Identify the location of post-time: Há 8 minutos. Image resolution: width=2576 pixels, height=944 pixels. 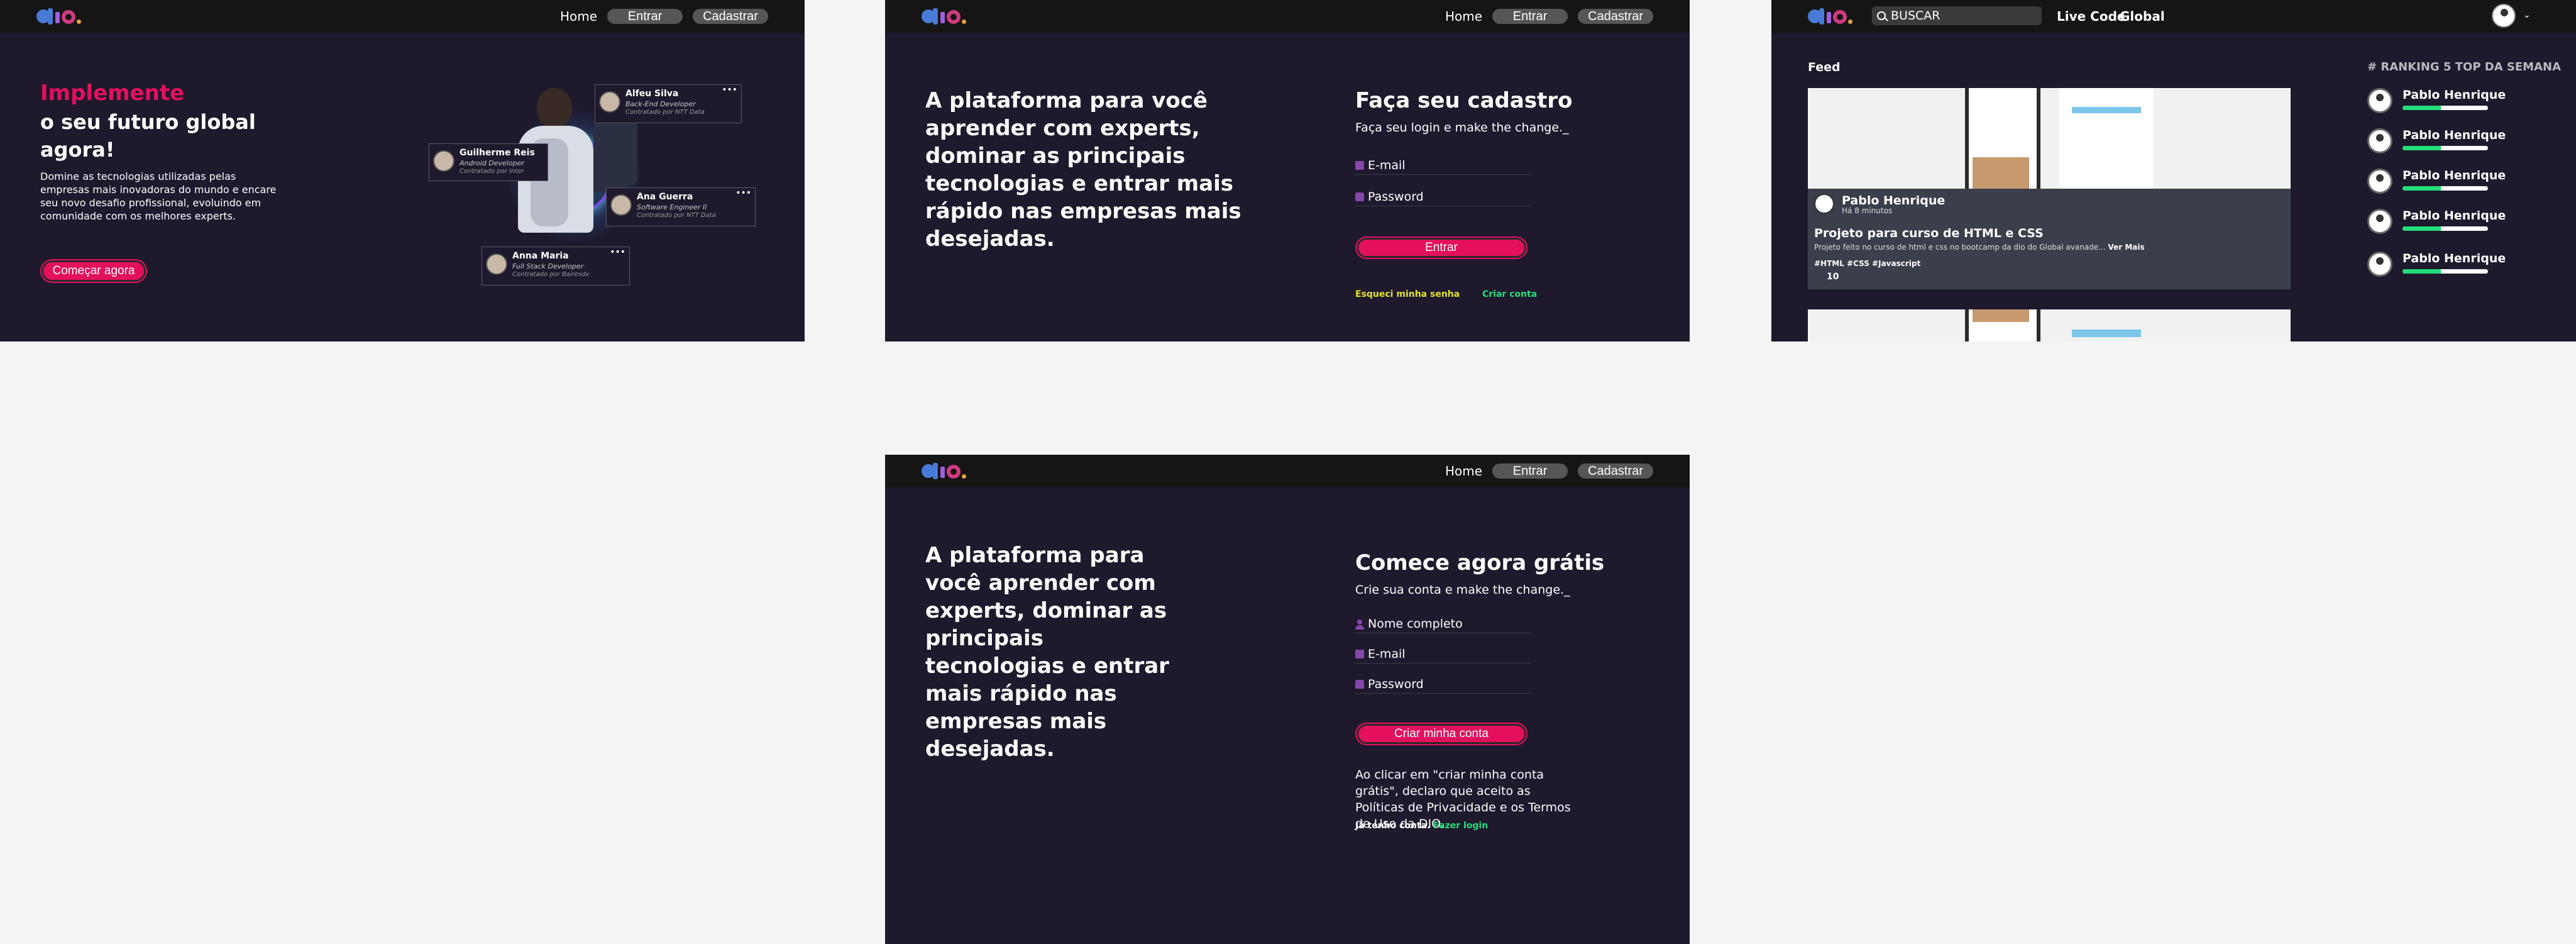
(1867, 210).